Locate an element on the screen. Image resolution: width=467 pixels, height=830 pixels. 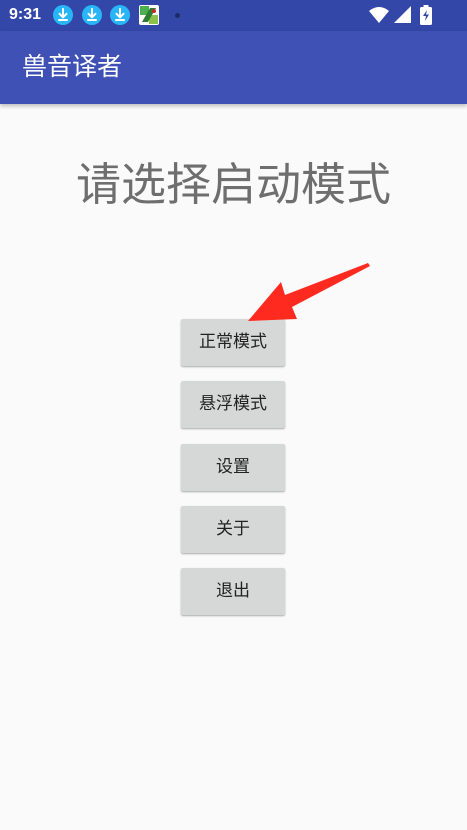
exit-button: 退出 is located at coordinates (233, 591).